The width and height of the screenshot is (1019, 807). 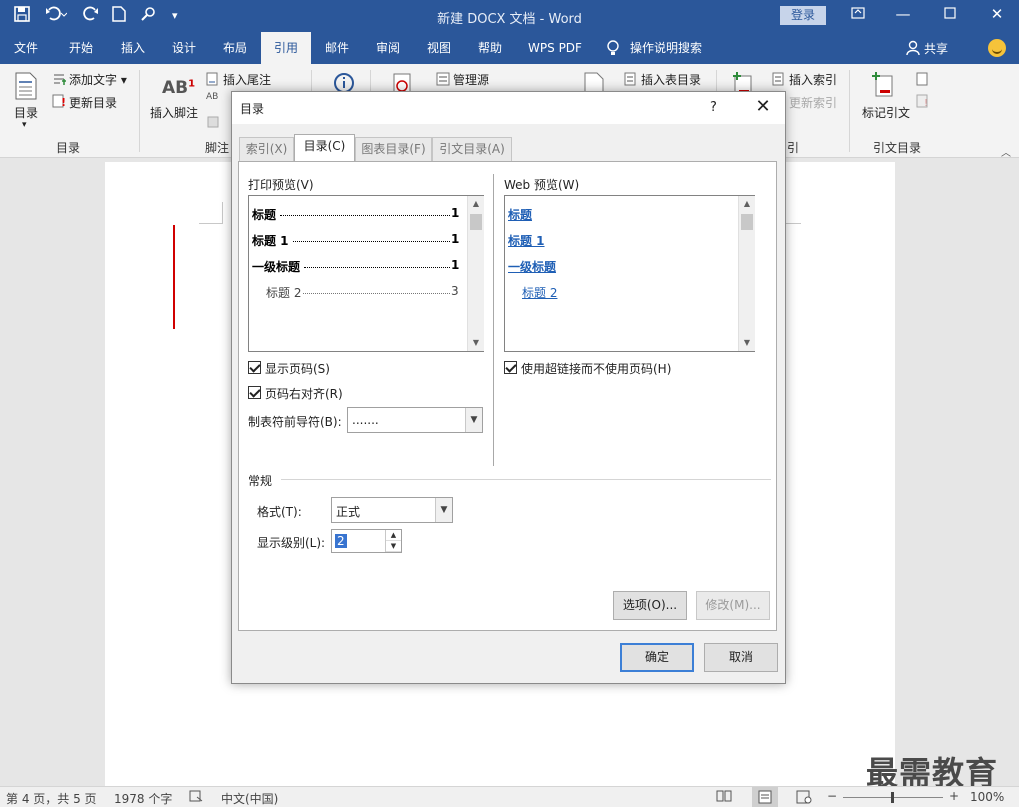 What do you see at coordinates (713, 107) in the screenshot?
I see `help-button: ?` at bounding box center [713, 107].